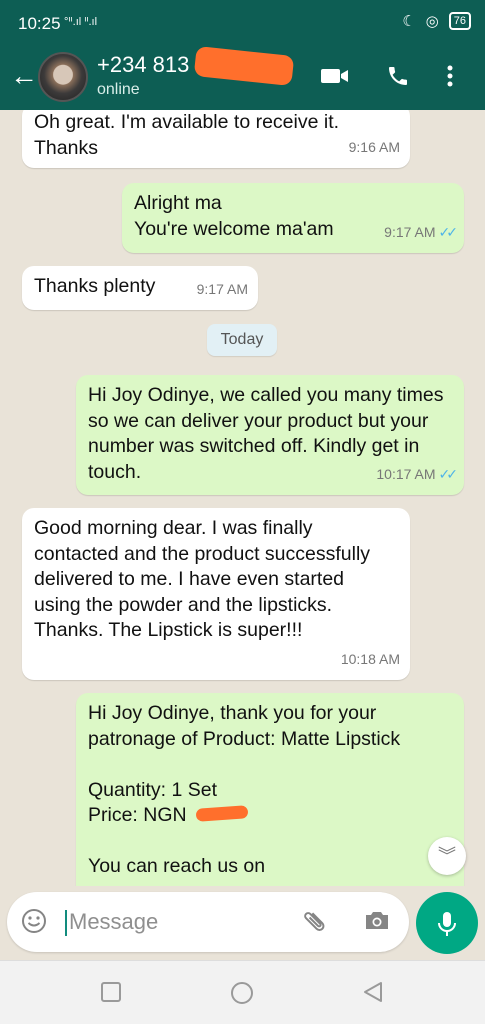 Image resolution: width=485 pixels, height=1024 pixels. Describe the element at coordinates (140, 288) in the screenshot. I see `message-incoming: Thanks plenty 9:17 AM` at that location.